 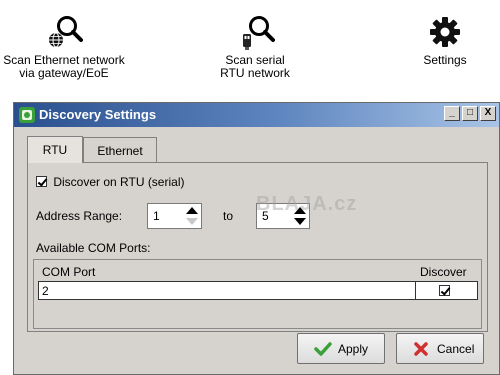 I want to click on scan-rtu-button: Scan serial RTU network, so click(x=255, y=47).